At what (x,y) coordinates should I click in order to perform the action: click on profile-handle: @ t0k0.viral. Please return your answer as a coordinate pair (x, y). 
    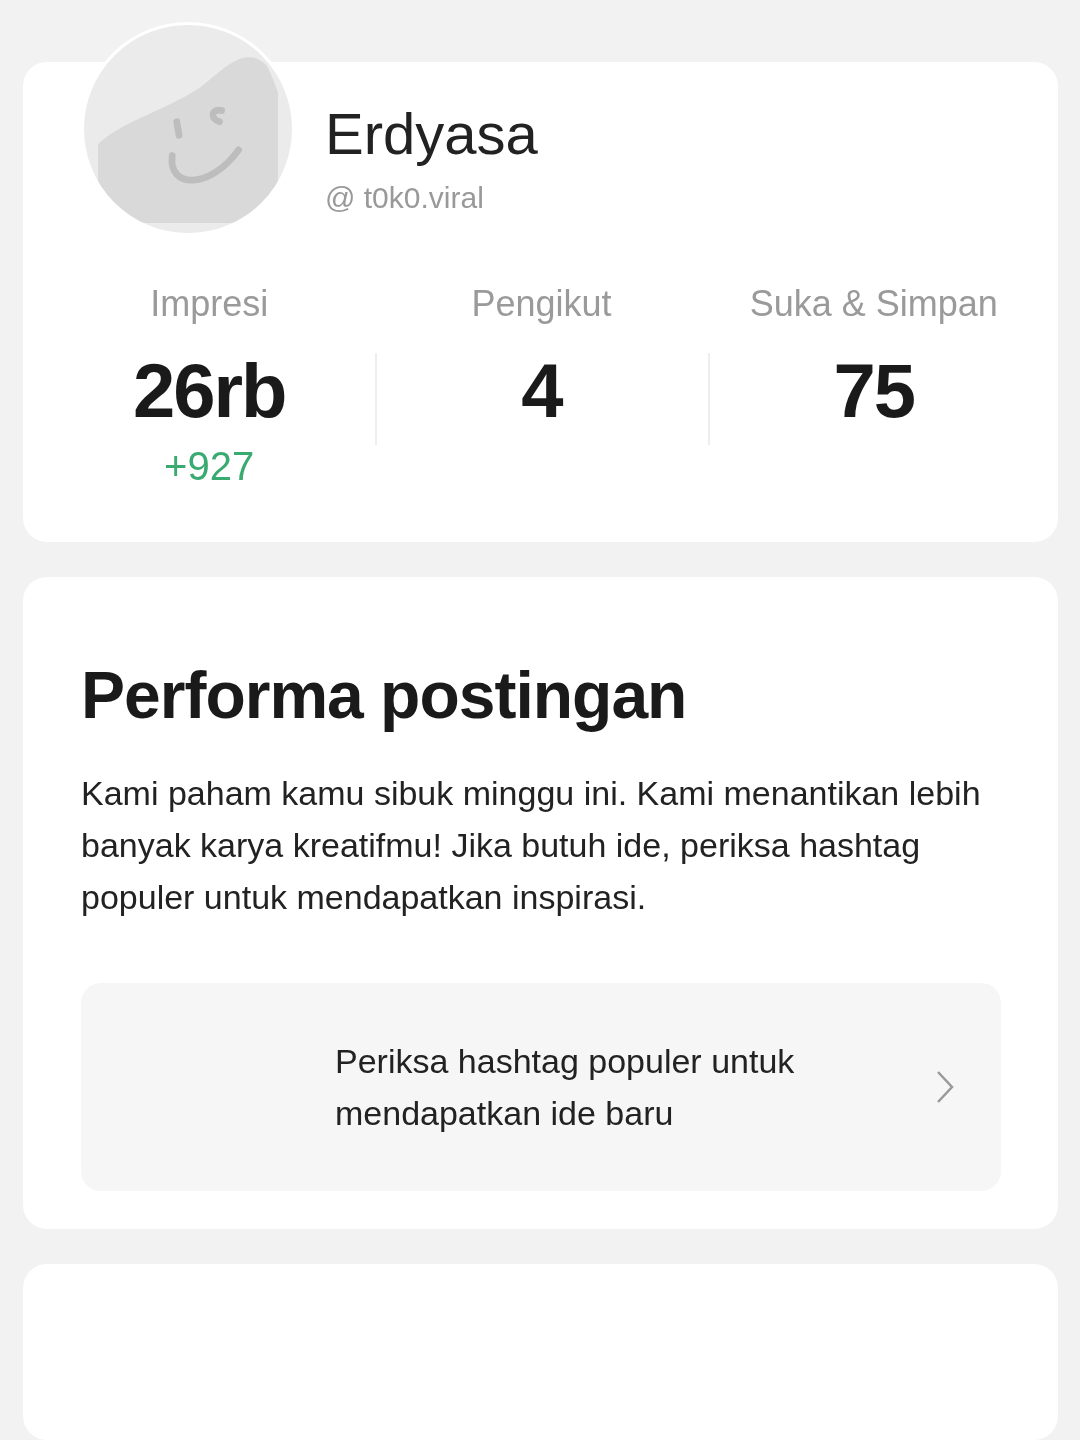
    Looking at the image, I should click on (405, 198).